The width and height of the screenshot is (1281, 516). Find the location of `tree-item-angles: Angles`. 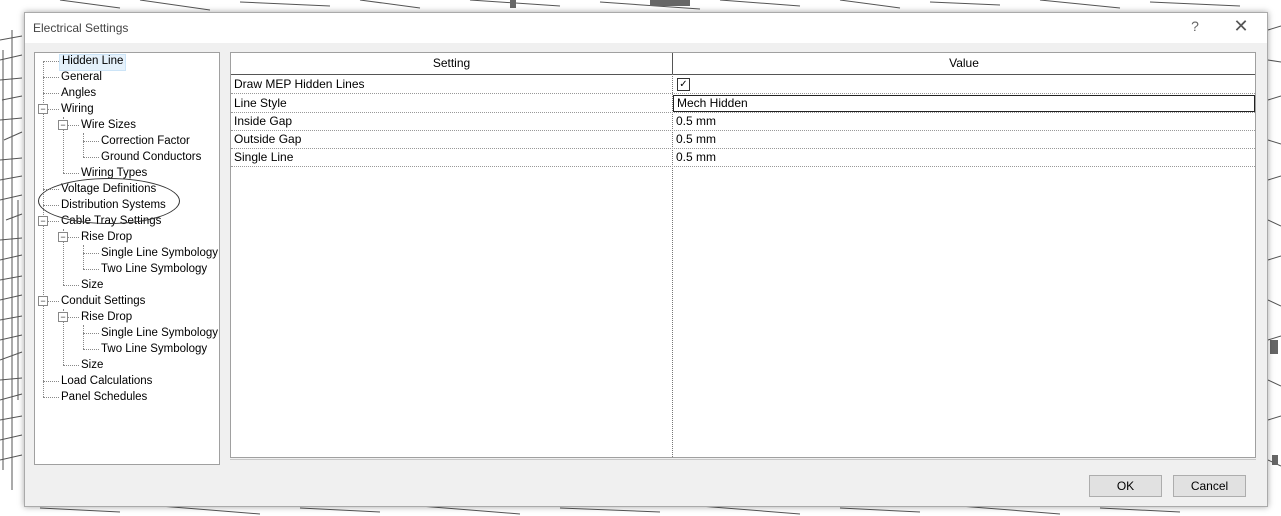

tree-item-angles: Angles is located at coordinates (78, 93).